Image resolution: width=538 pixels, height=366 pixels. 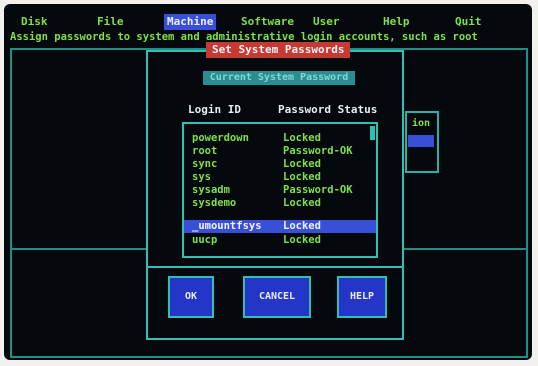 I want to click on dialog-title: Set System Passwords, so click(x=278, y=50).